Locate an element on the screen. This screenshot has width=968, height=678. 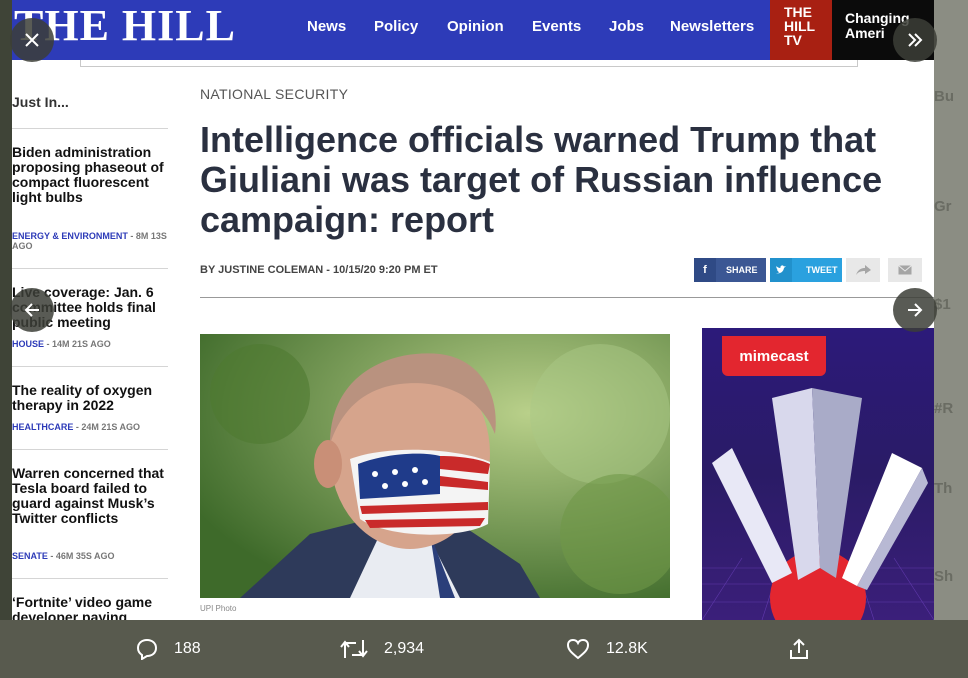
share-icon is located at coordinates (799, 648).